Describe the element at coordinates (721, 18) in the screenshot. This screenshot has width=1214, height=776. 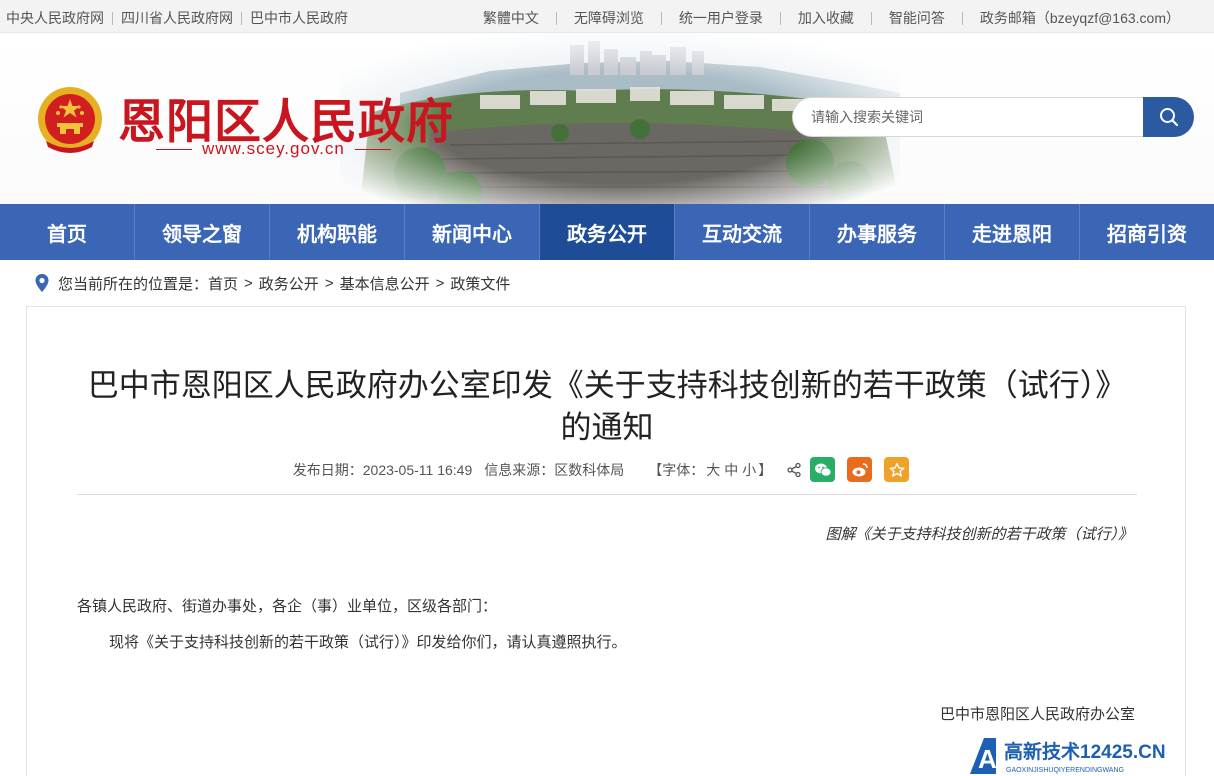
I see `user-login-link: 统一用户登录` at that location.